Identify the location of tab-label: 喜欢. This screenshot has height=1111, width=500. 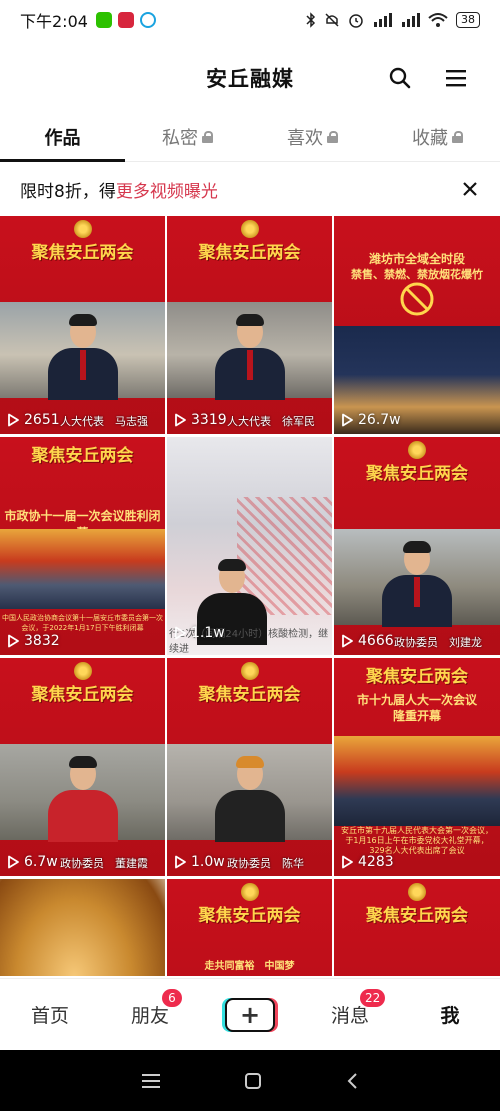
(305, 138).